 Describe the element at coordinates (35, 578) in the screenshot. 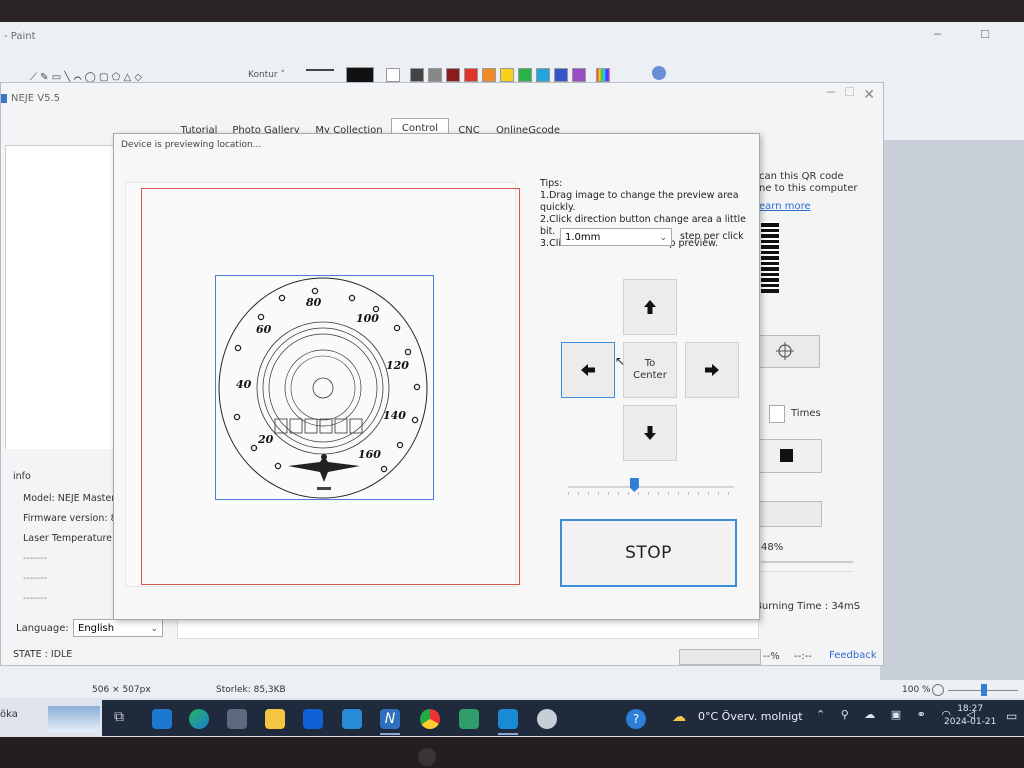

I see `info-dash-2: -------` at that location.